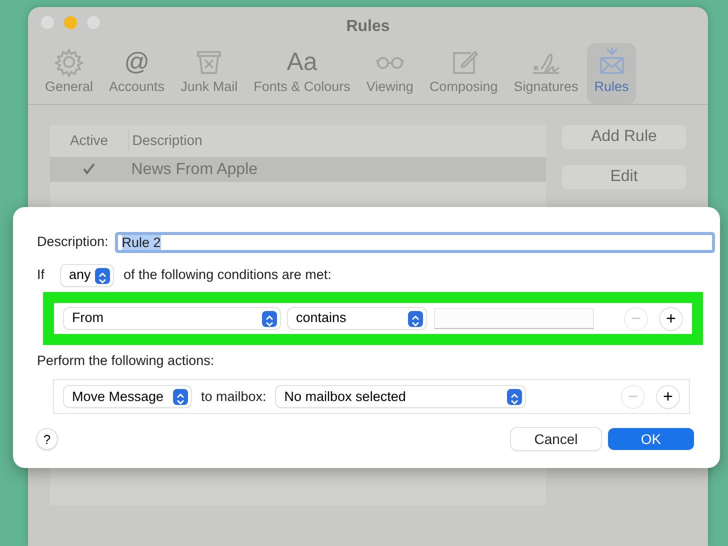  I want to click on cancel-button: Cancel, so click(556, 439).